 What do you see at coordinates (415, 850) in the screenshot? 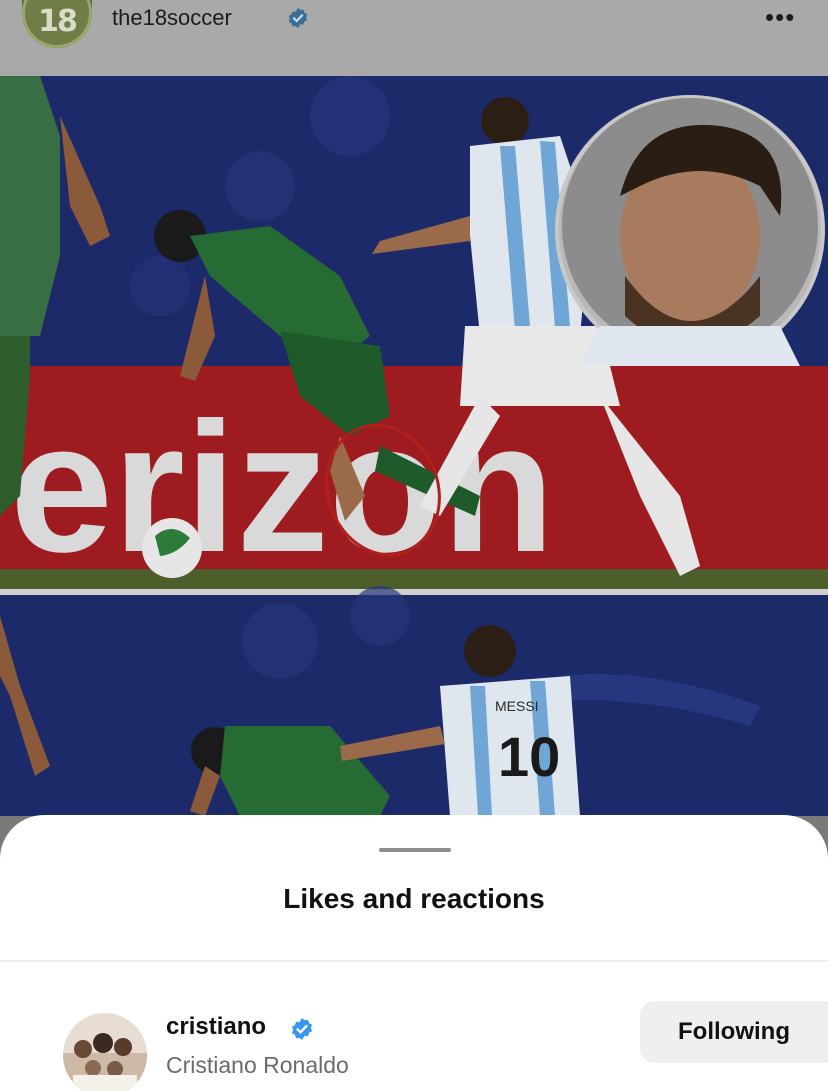
I see `sheet-grabber` at bounding box center [415, 850].